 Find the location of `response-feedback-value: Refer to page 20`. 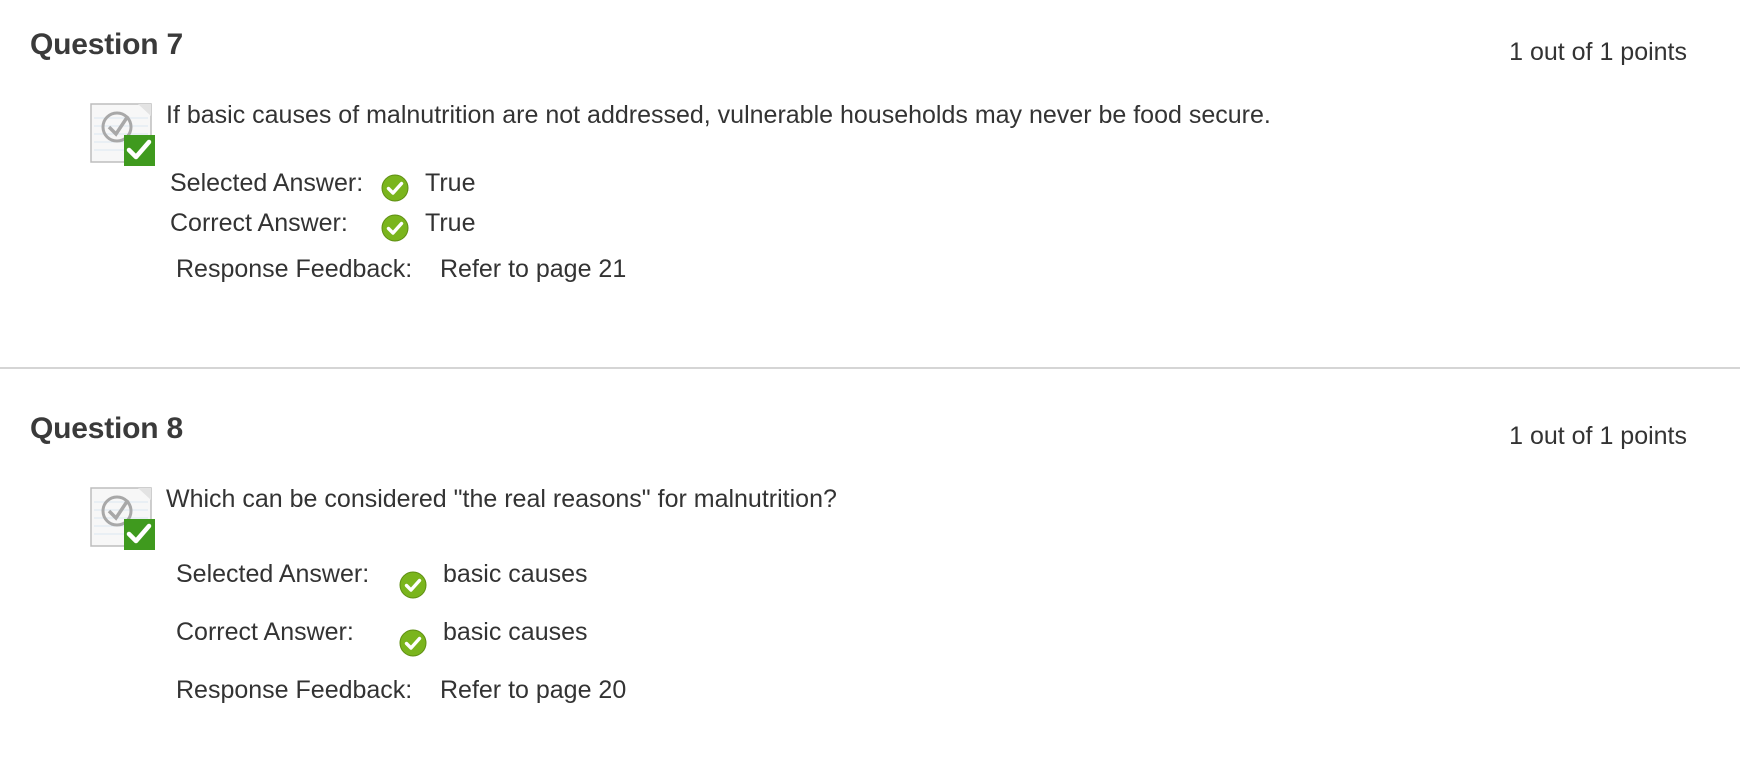

response-feedback-value: Refer to page 20 is located at coordinates (533, 690).